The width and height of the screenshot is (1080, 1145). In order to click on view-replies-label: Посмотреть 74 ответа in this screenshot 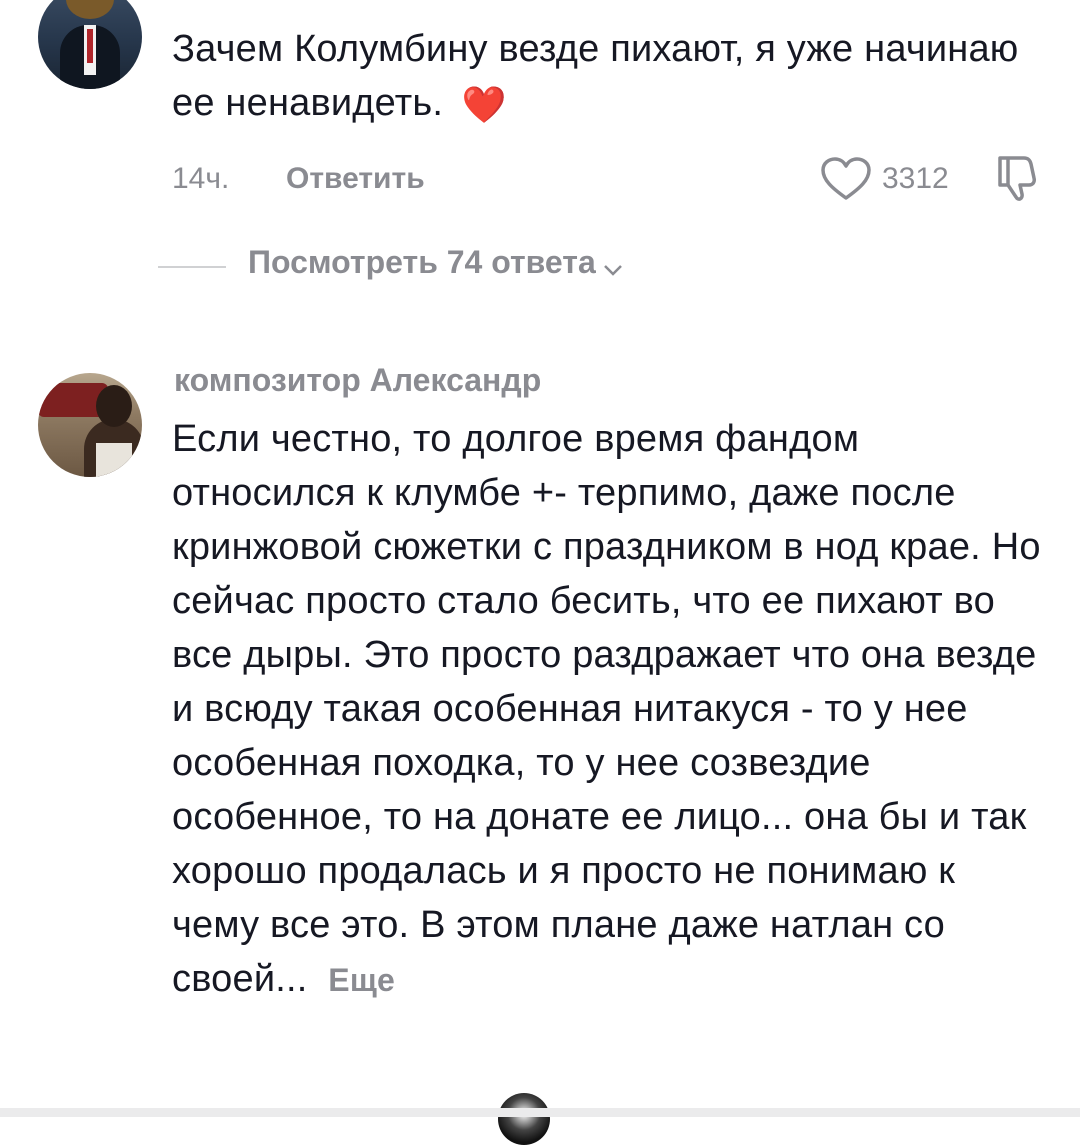, I will do `click(422, 262)`.